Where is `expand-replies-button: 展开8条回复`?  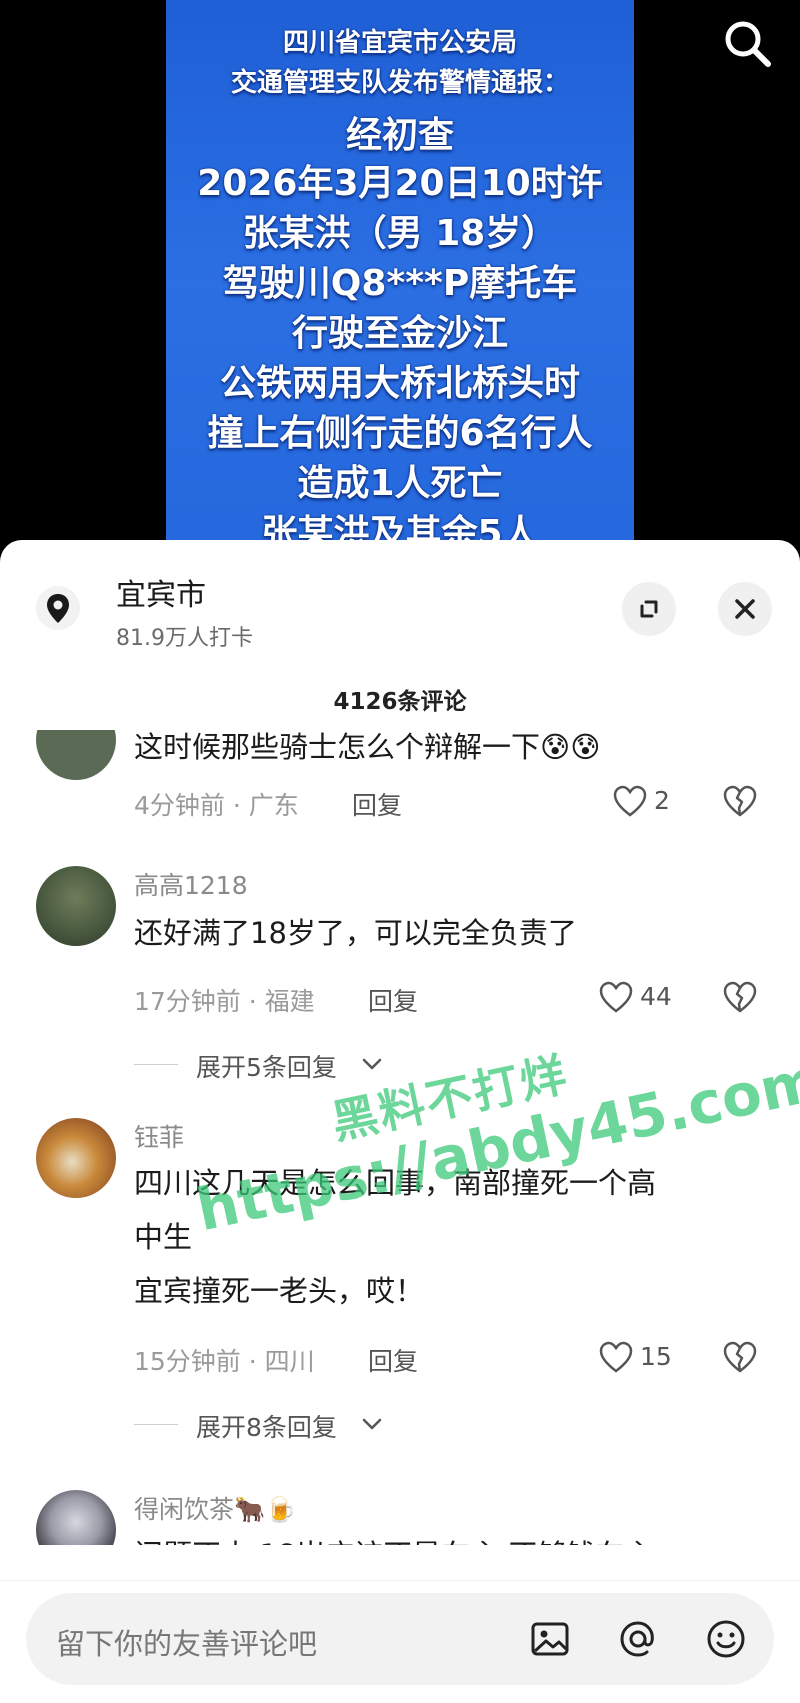
expand-replies-button: 展开8条回复 is located at coordinates (284, 1425).